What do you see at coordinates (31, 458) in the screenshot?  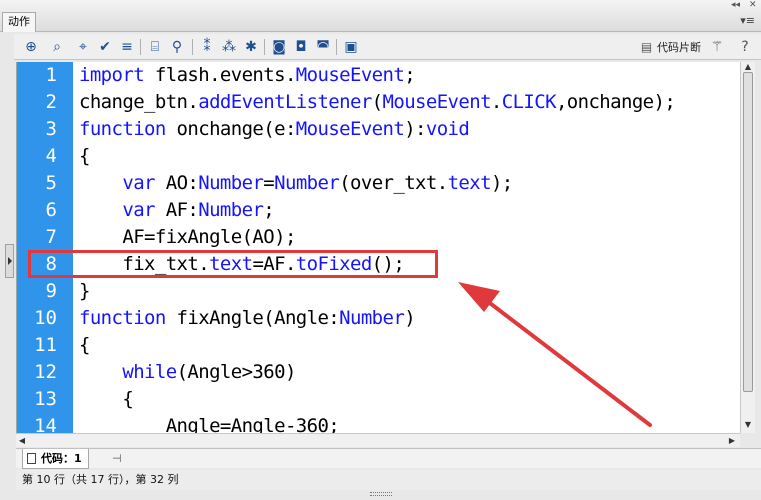 I see `document-icon` at bounding box center [31, 458].